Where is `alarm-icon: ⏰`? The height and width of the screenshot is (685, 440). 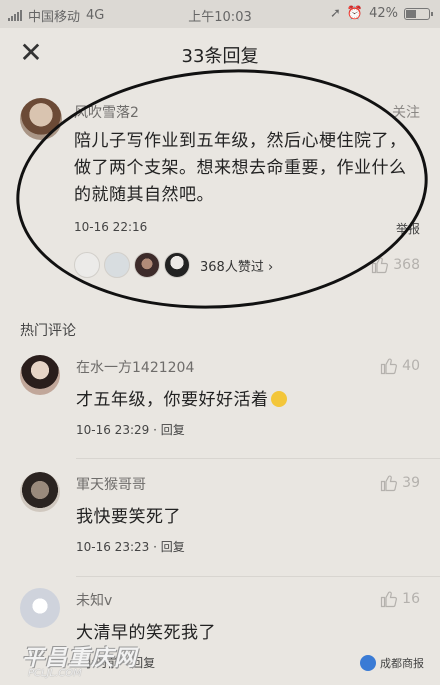 alarm-icon: ⏰ is located at coordinates (355, 13).